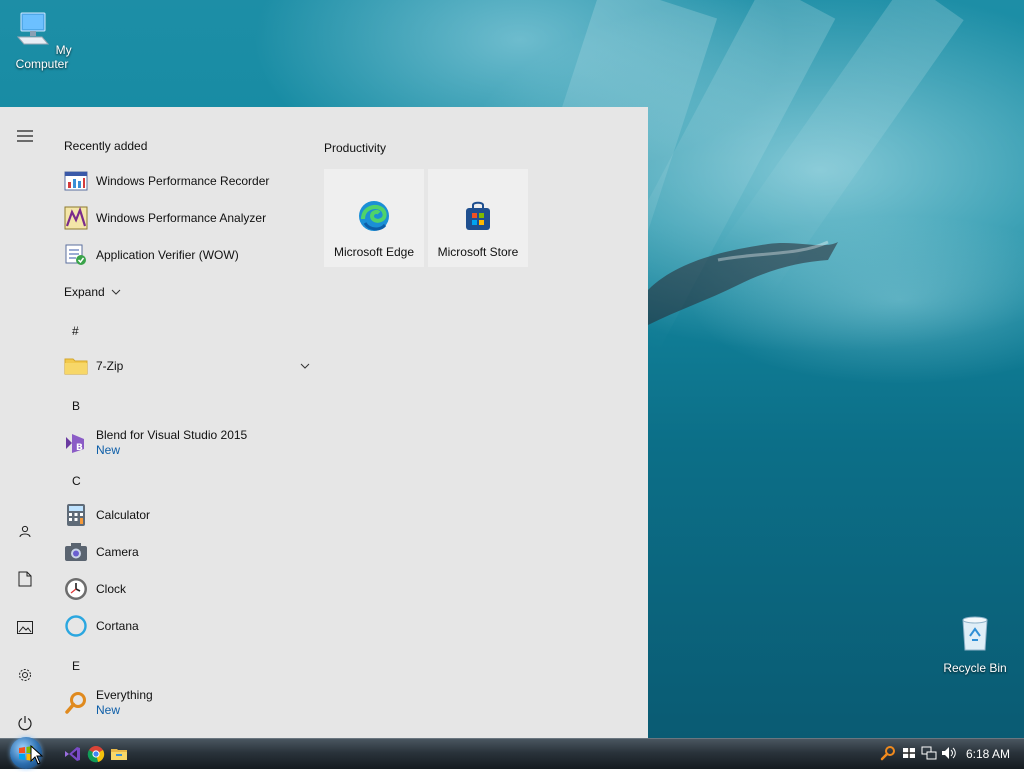 This screenshot has height=772, width=1024. I want to click on user-icon, so click(25, 531).